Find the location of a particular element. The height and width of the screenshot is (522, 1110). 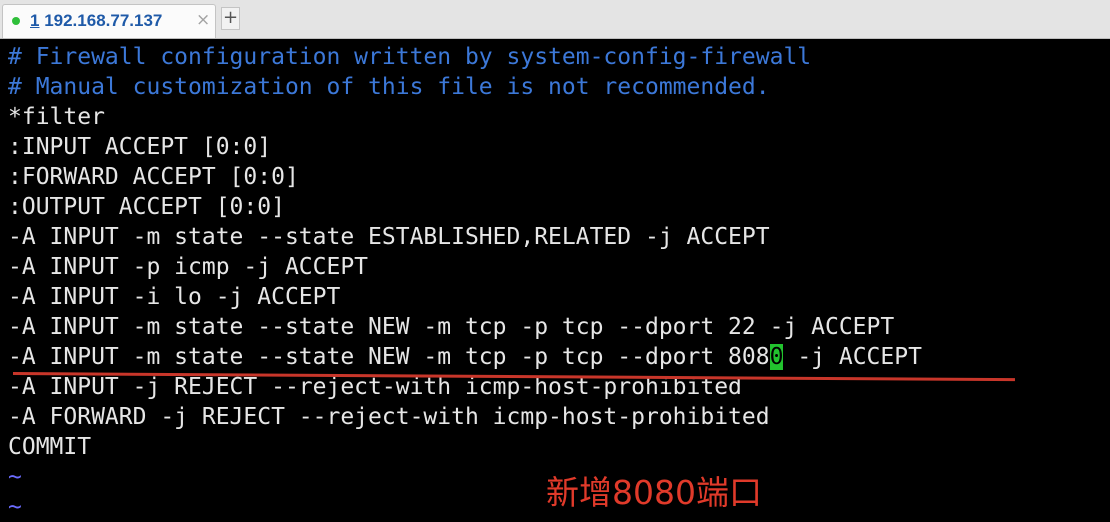

terminal-line: -A INPUT -i lo -j ACCEPT is located at coordinates (174, 297).